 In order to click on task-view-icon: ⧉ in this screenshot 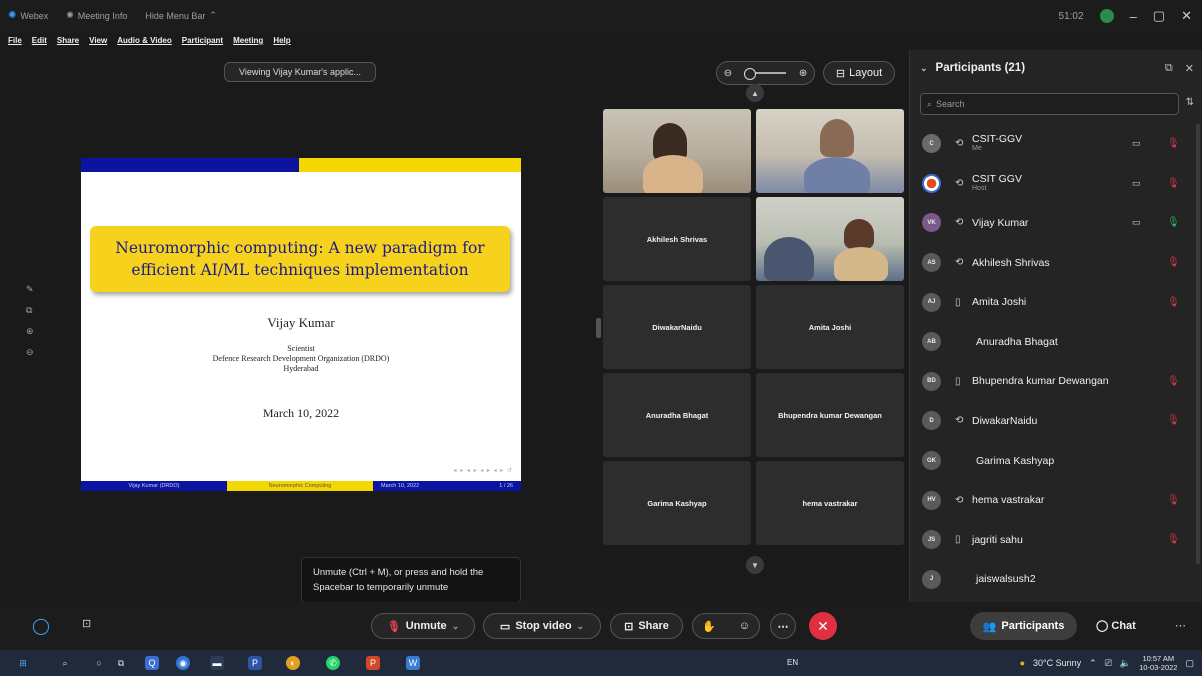, I will do `click(121, 663)`.